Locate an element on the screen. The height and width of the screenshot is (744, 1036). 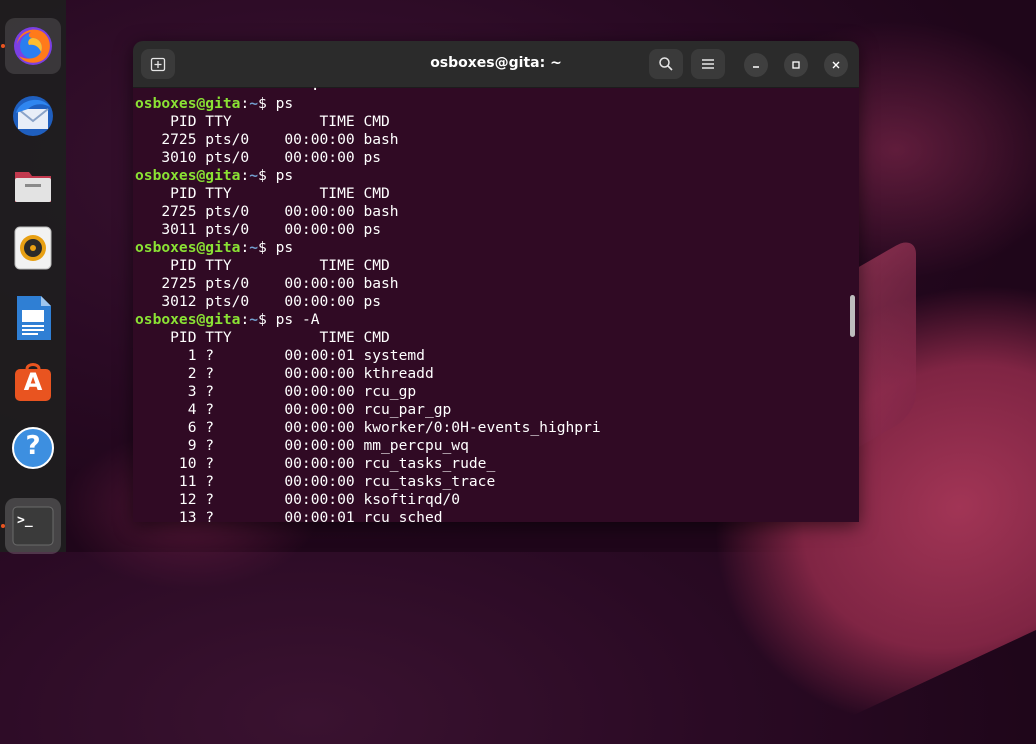
dock-item-writer is located at coordinates (33, 318).